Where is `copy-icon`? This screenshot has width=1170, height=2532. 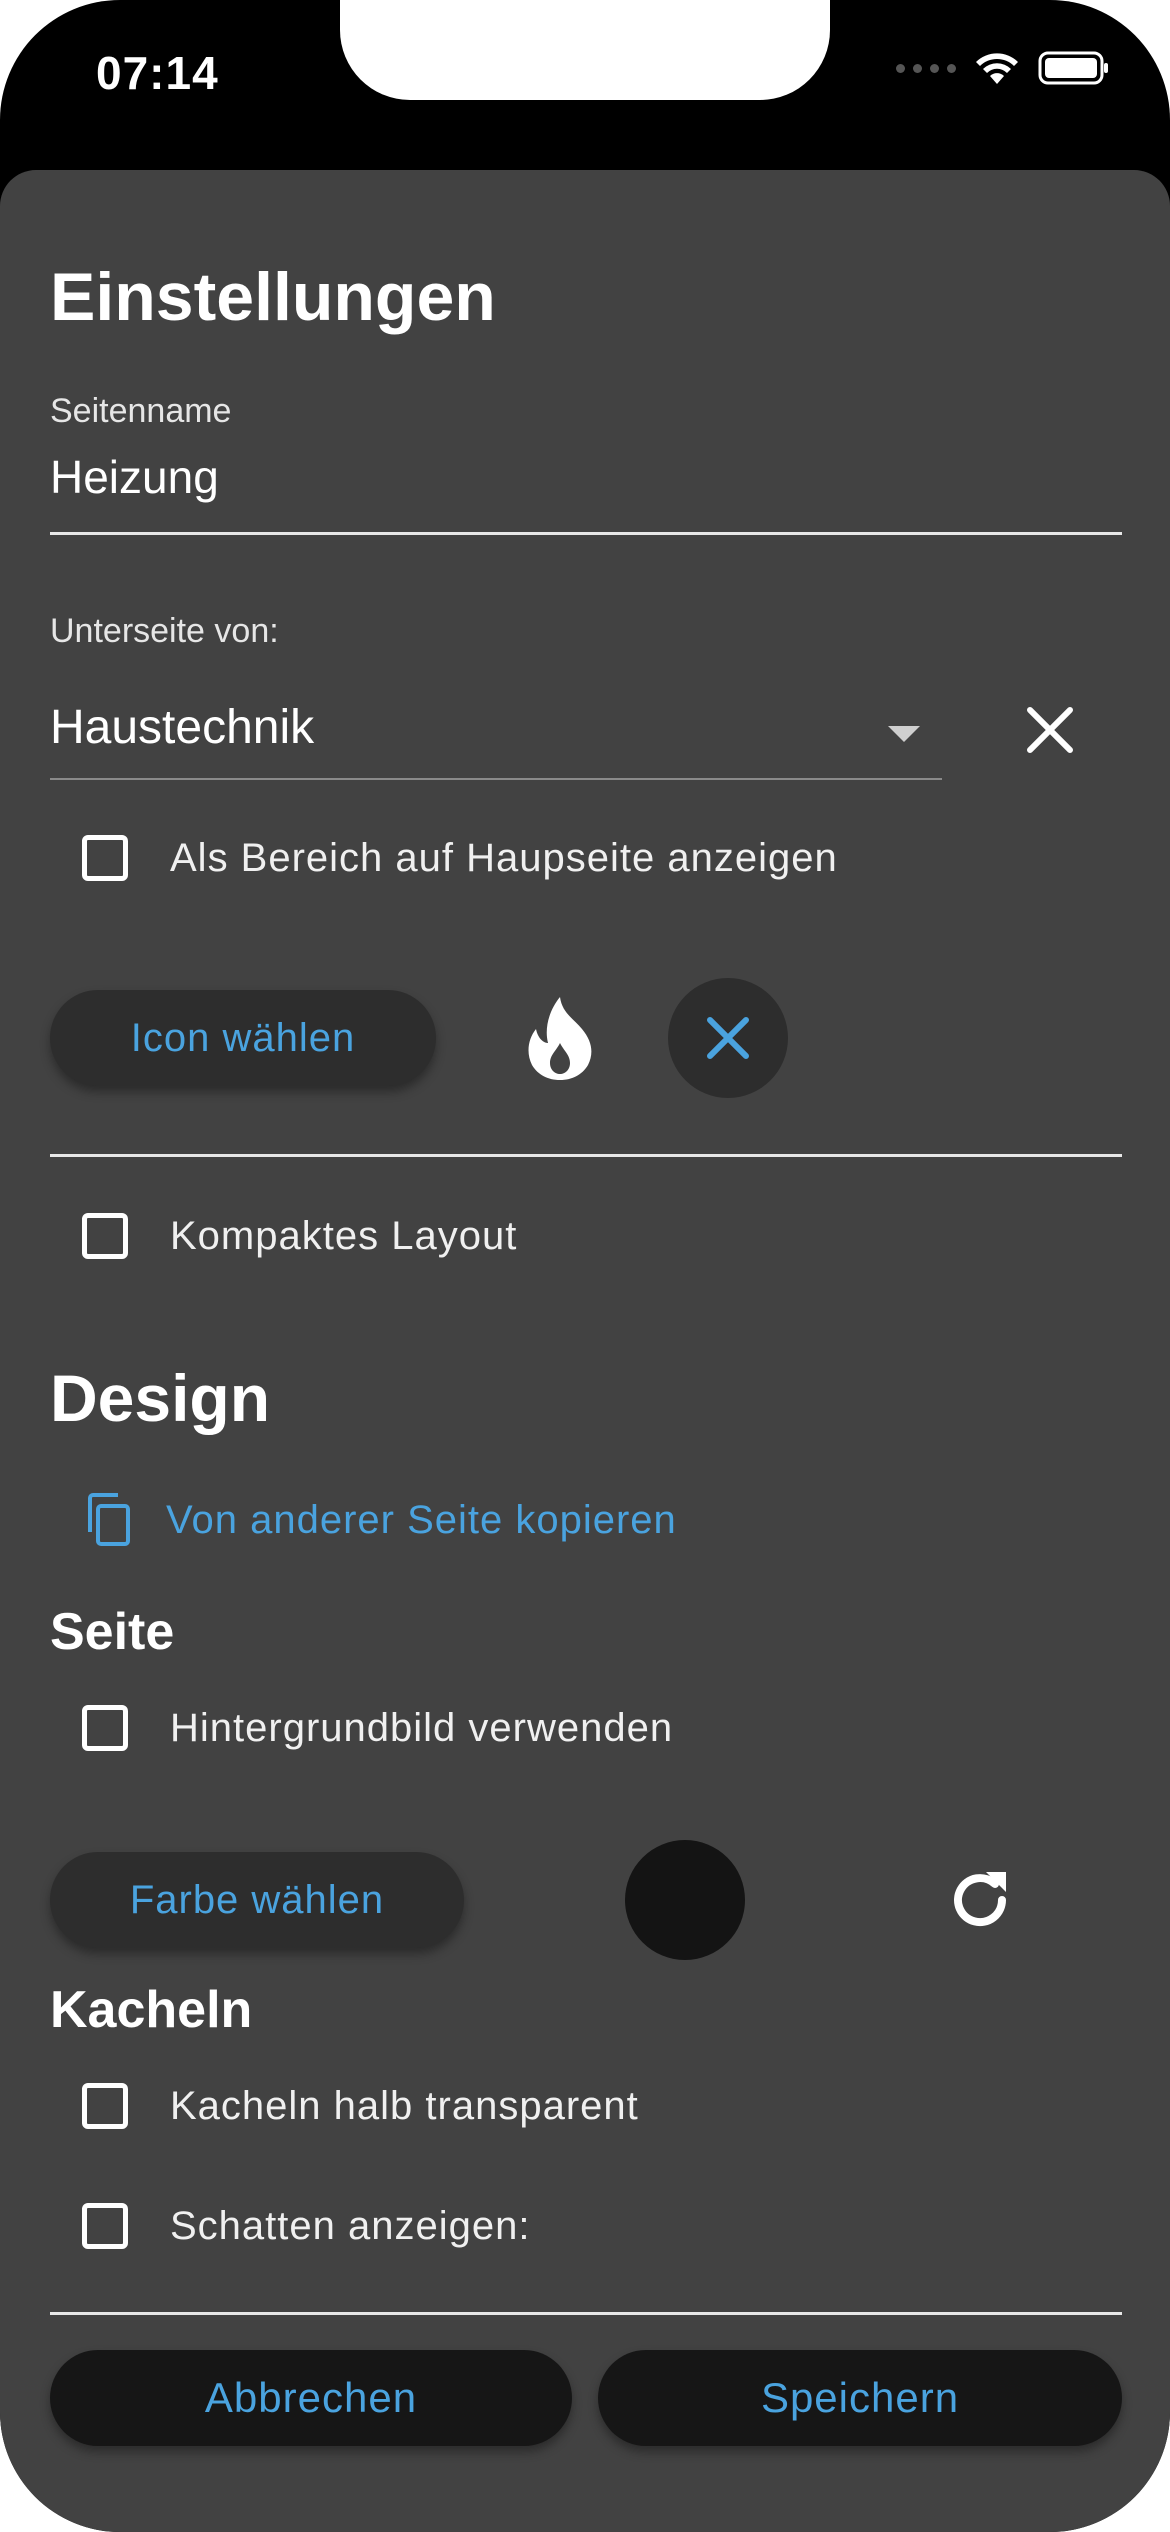 copy-icon is located at coordinates (109, 1519).